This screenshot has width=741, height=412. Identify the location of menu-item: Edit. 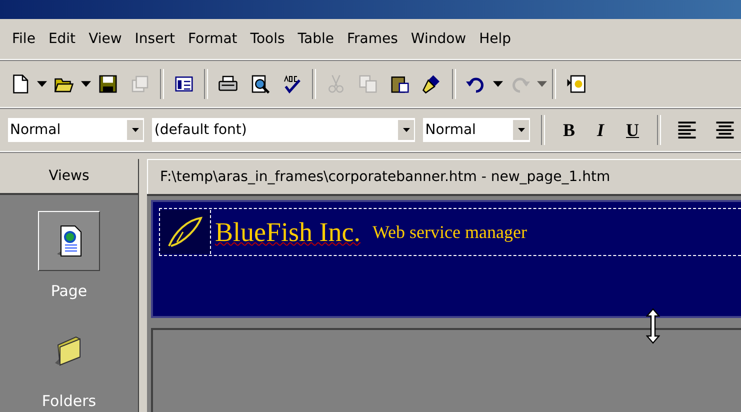
(62, 39).